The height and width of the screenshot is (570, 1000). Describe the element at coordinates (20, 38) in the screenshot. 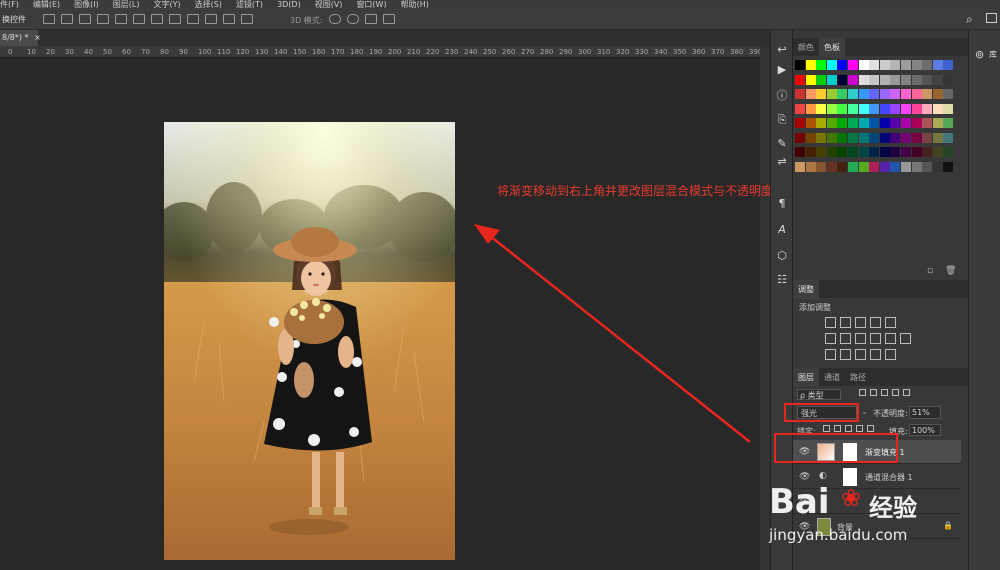

I see `document-tab: 8/8*) * ×` at that location.